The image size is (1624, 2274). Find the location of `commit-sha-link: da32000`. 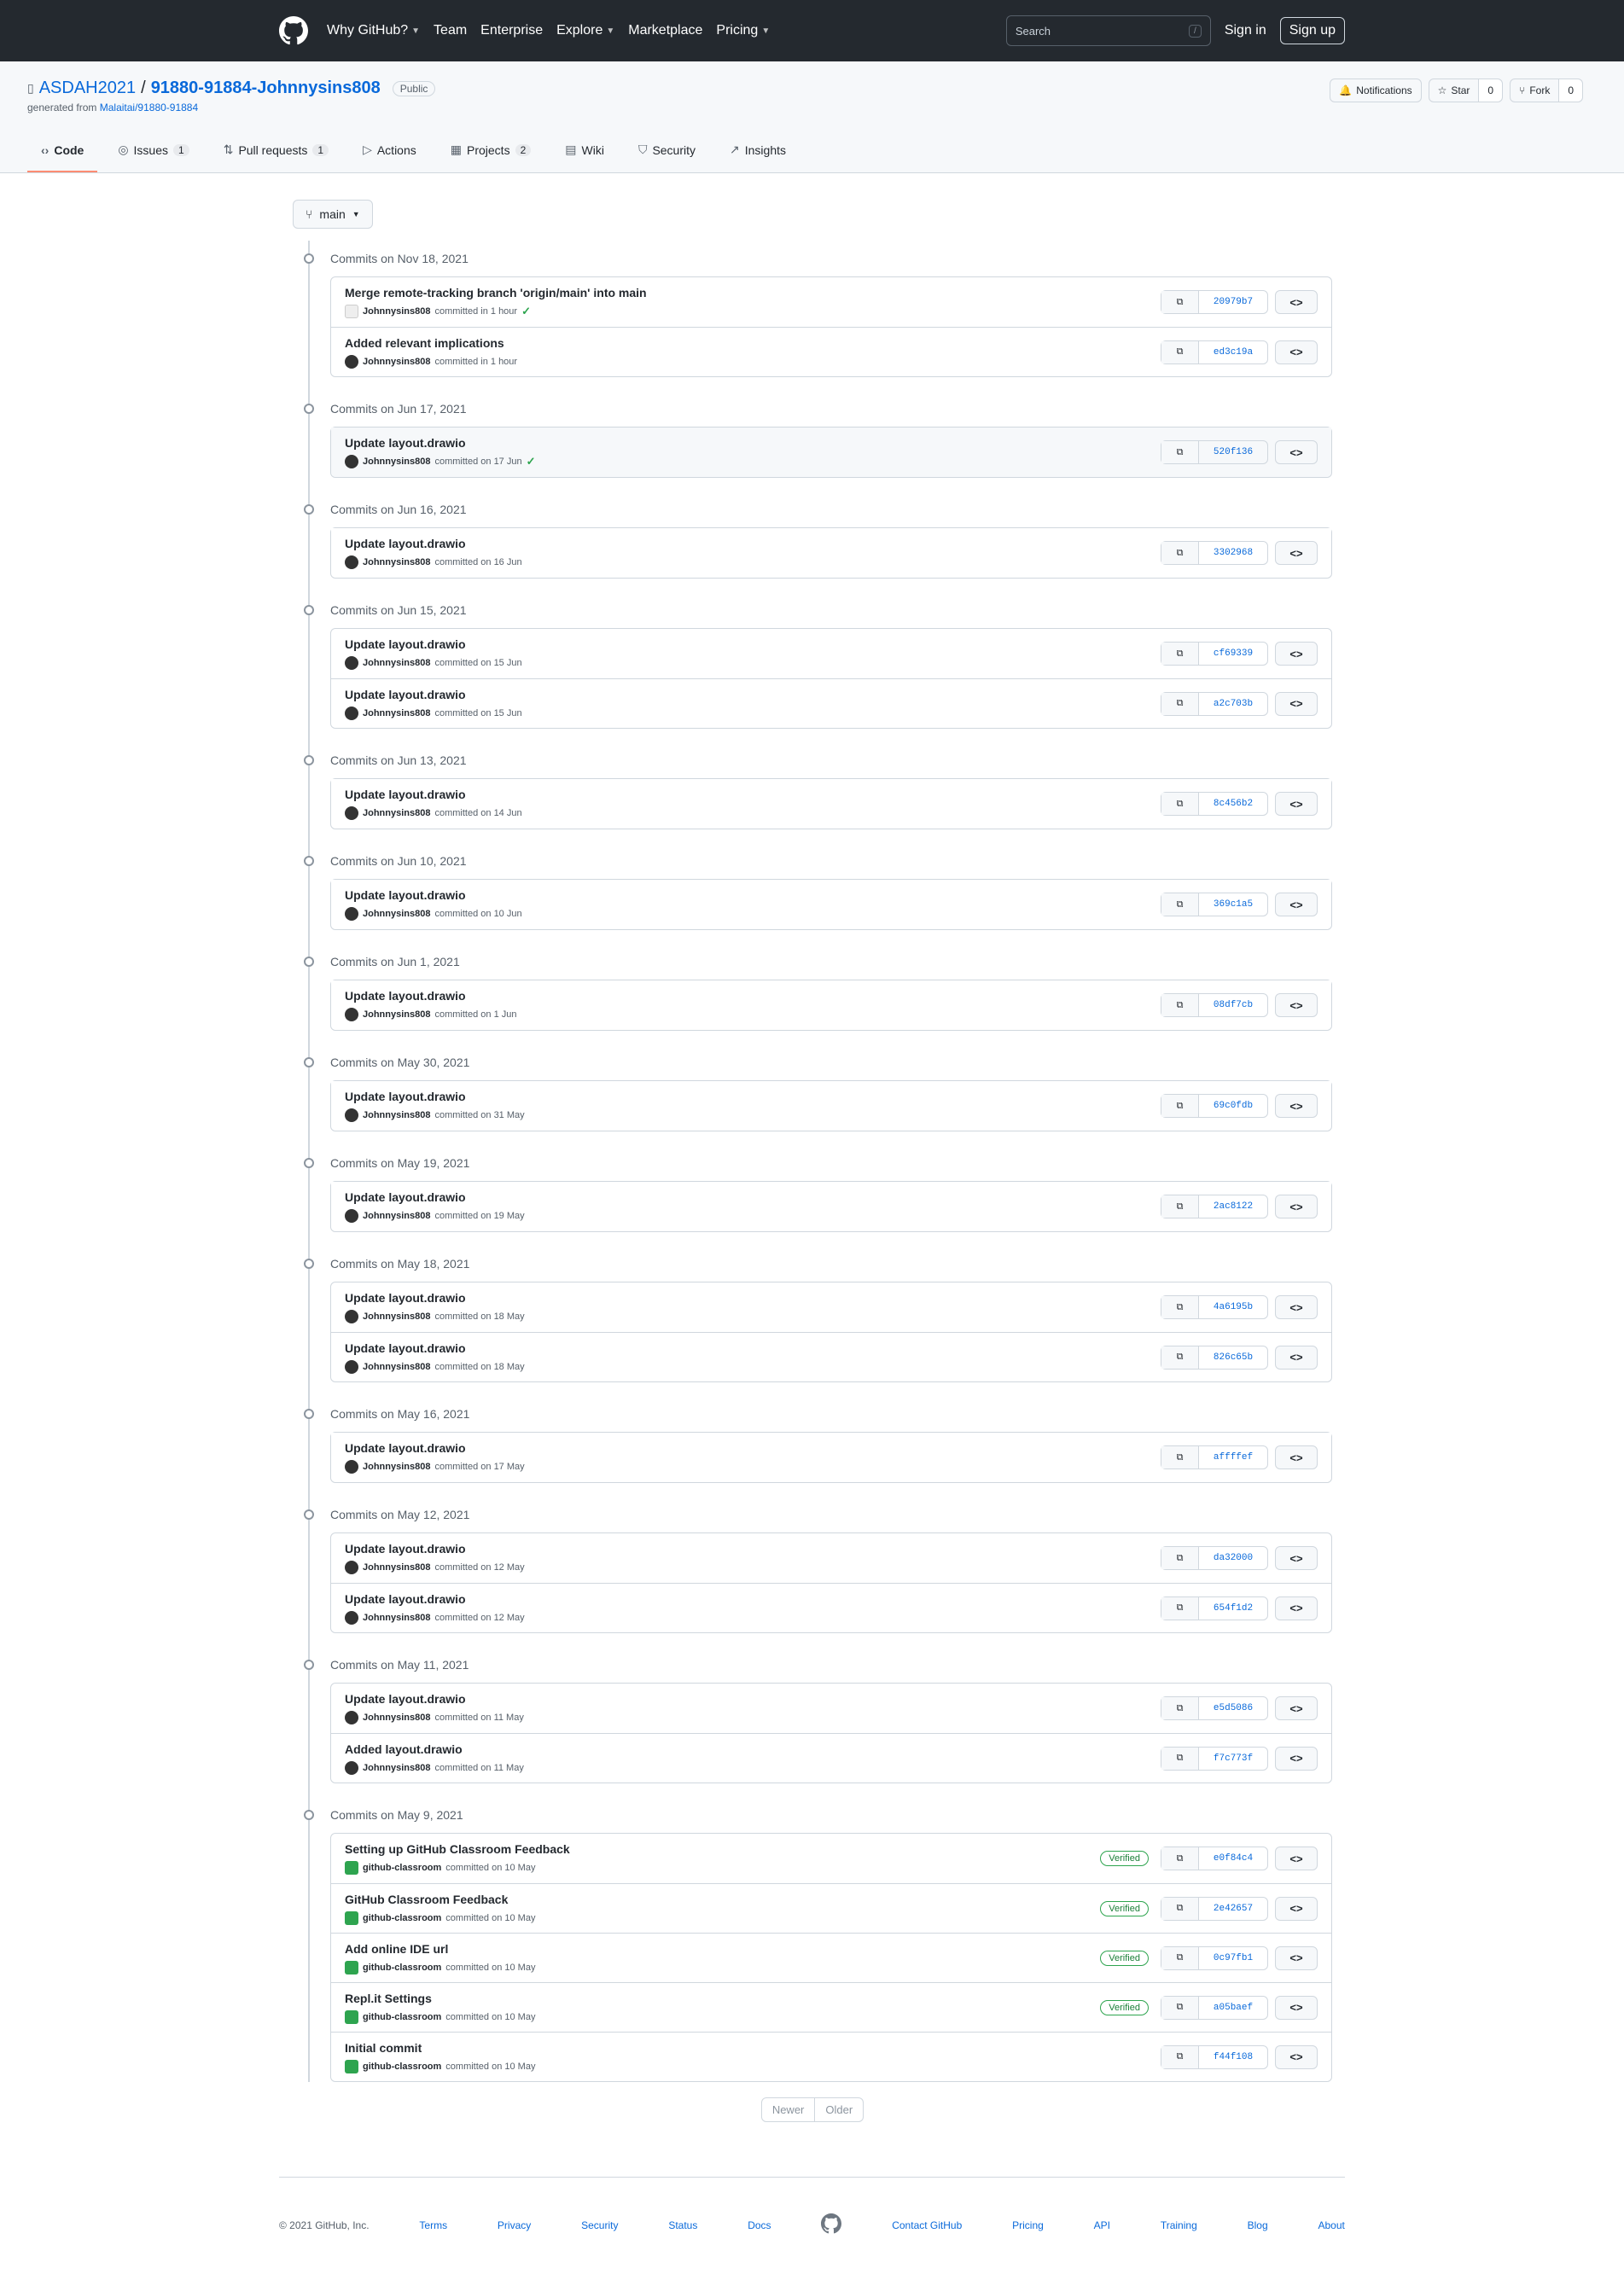

commit-sha-link: da32000 is located at coordinates (1233, 1558).